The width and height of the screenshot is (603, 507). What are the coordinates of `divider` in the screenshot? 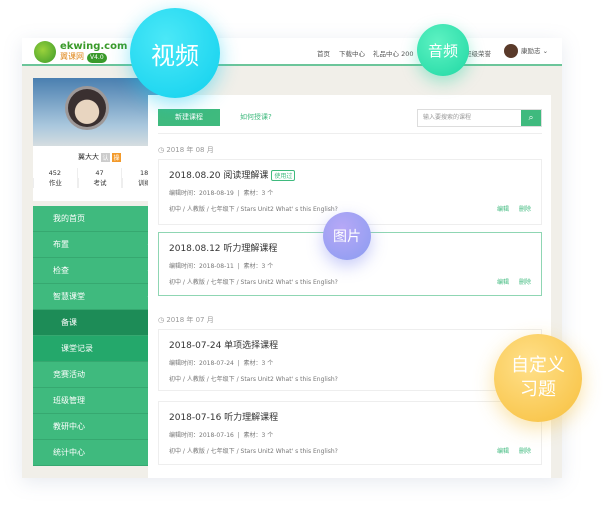 It's located at (350, 133).